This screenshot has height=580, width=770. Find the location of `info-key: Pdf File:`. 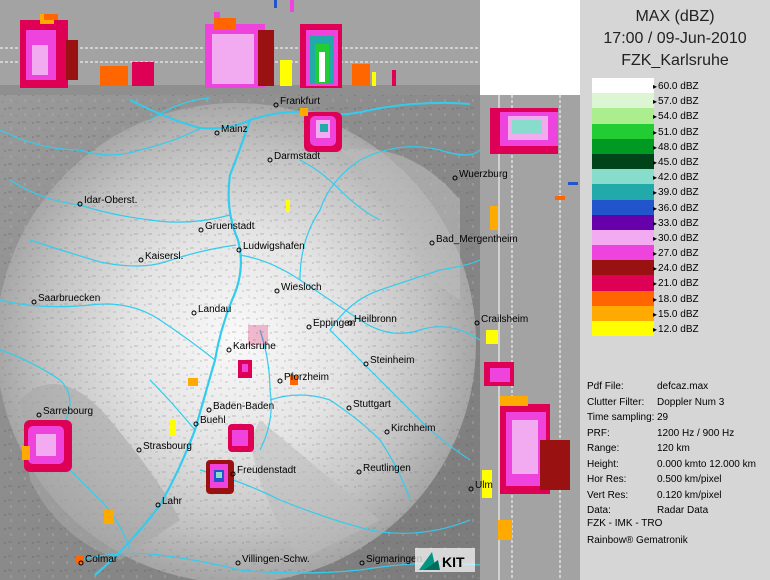

info-key: Pdf File: is located at coordinates (605, 386).